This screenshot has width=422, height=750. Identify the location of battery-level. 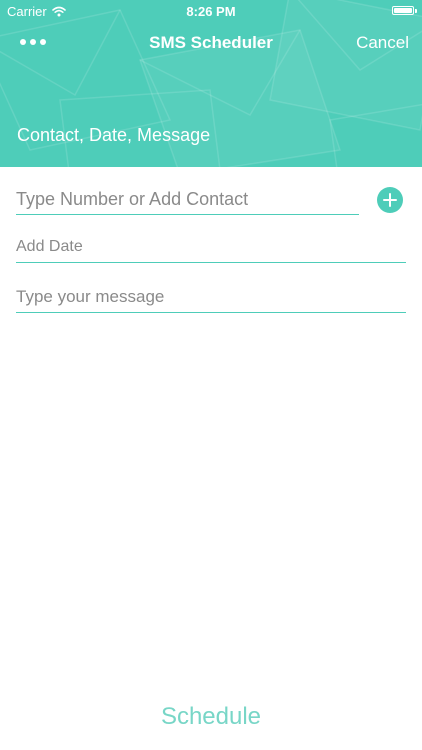
(403, 10).